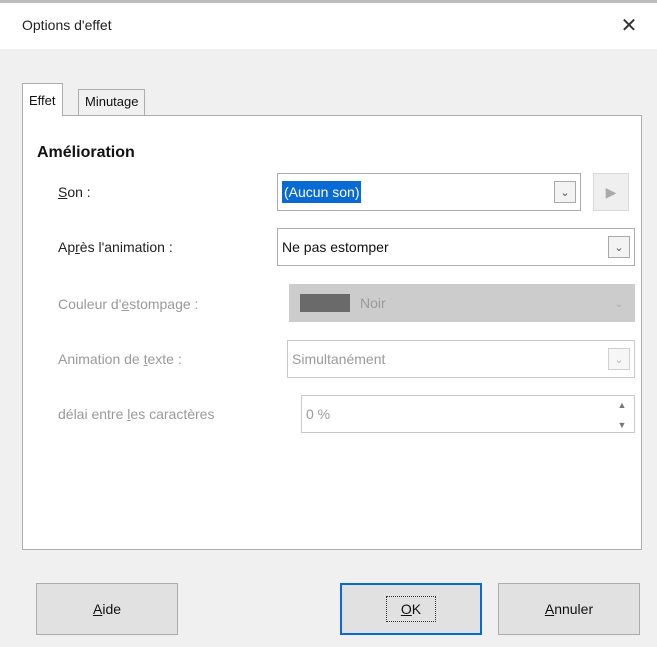 The height and width of the screenshot is (647, 657). What do you see at coordinates (67, 247) in the screenshot?
I see `after-animation-label-pre: Ap` at bounding box center [67, 247].